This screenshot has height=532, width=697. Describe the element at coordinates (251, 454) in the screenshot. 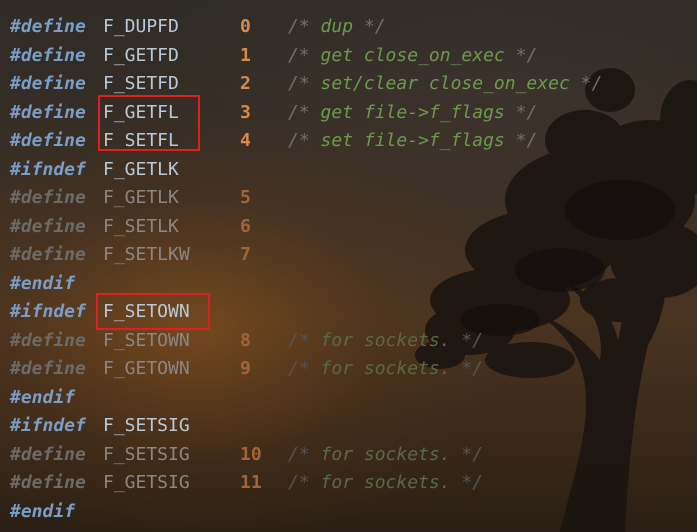

I see `macro-value: 10` at that location.